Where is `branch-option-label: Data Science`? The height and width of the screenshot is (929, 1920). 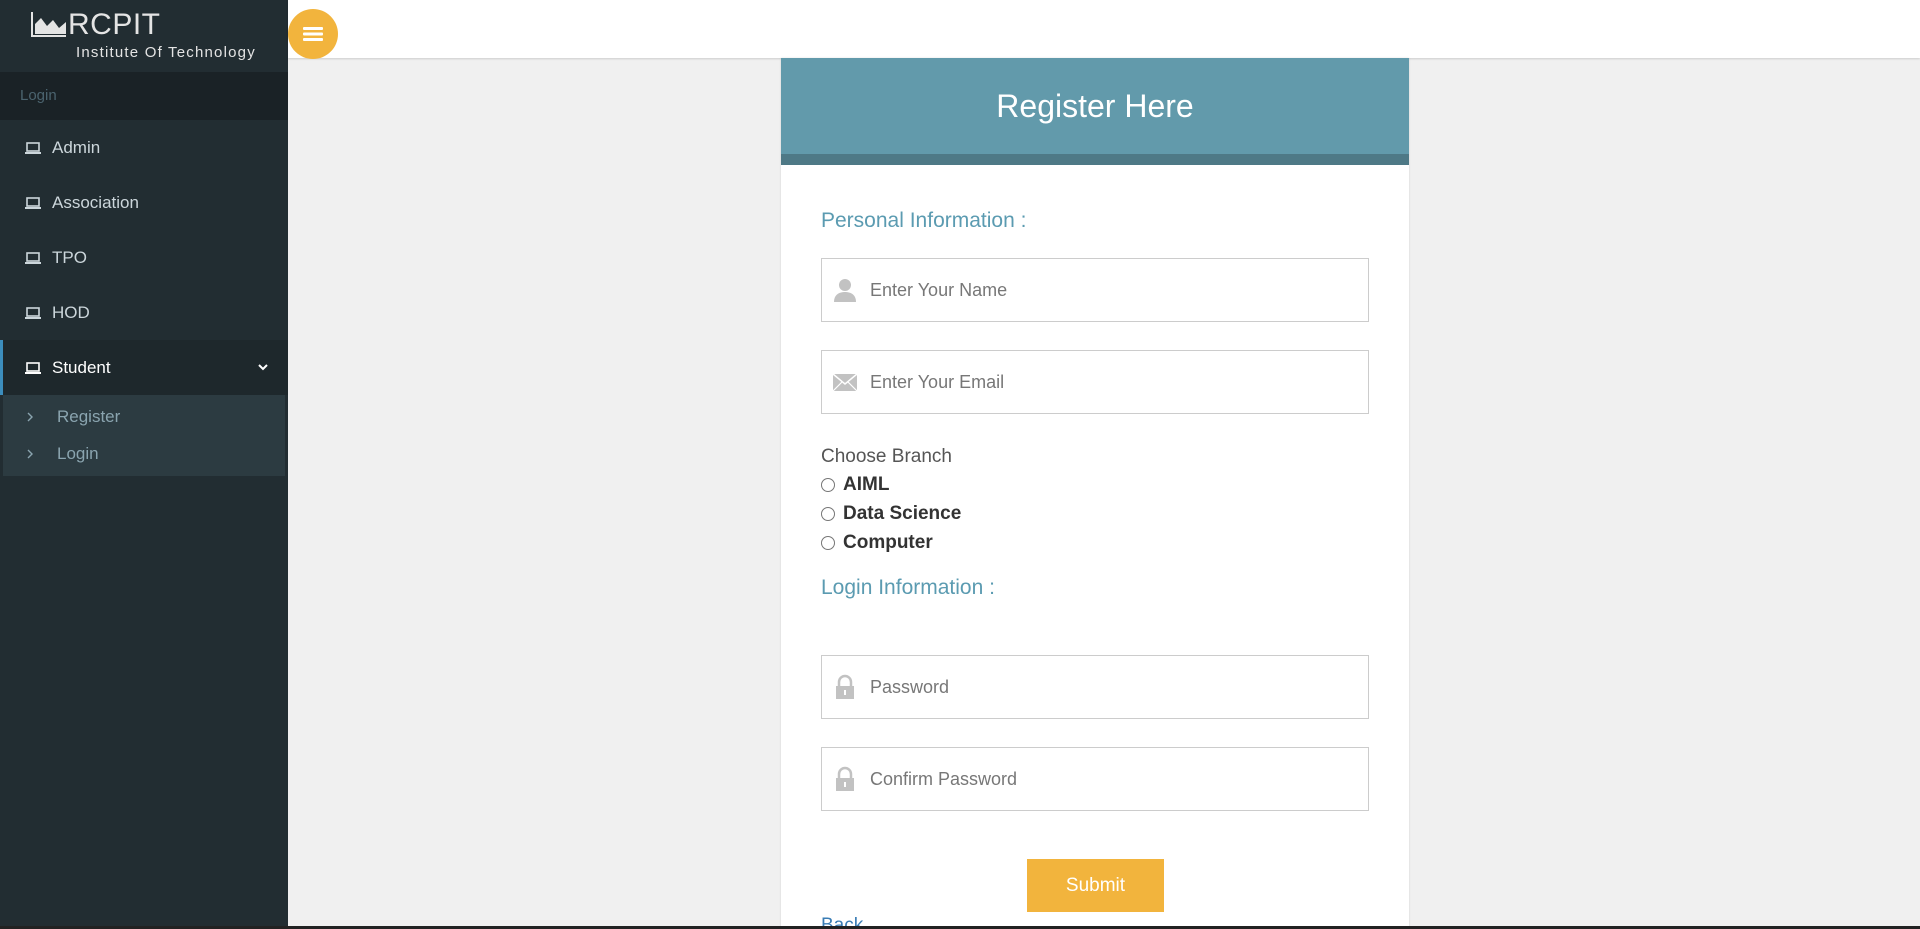
branch-option-label: Data Science is located at coordinates (902, 513).